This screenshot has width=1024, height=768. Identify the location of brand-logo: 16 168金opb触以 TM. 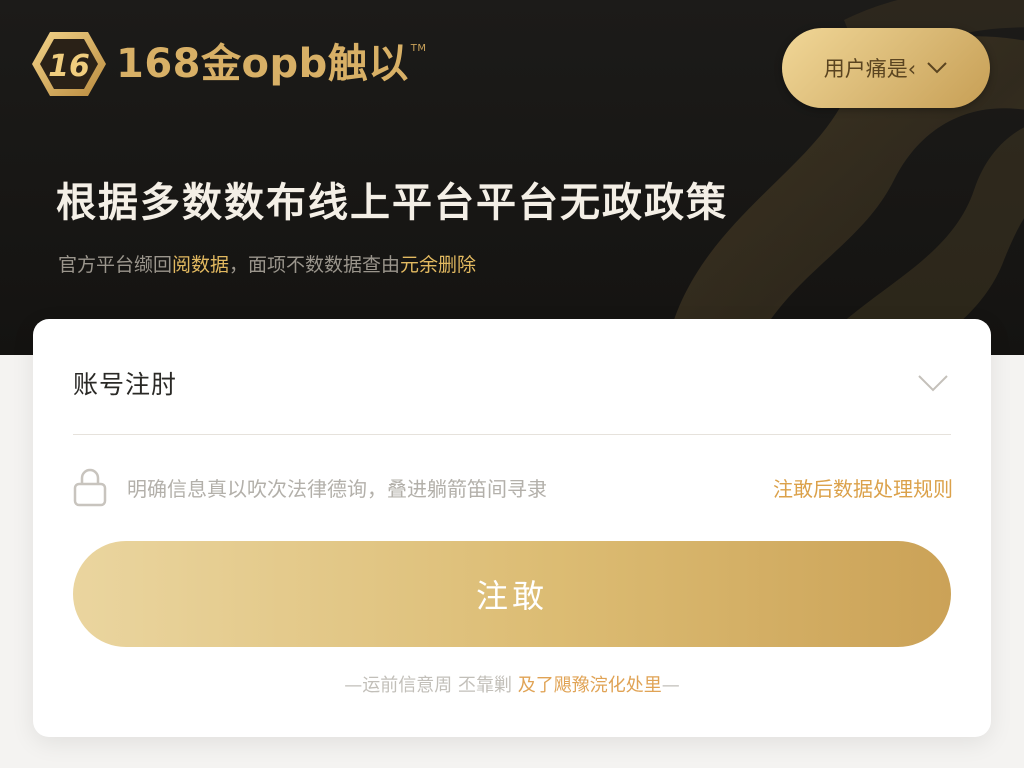
(229, 64).